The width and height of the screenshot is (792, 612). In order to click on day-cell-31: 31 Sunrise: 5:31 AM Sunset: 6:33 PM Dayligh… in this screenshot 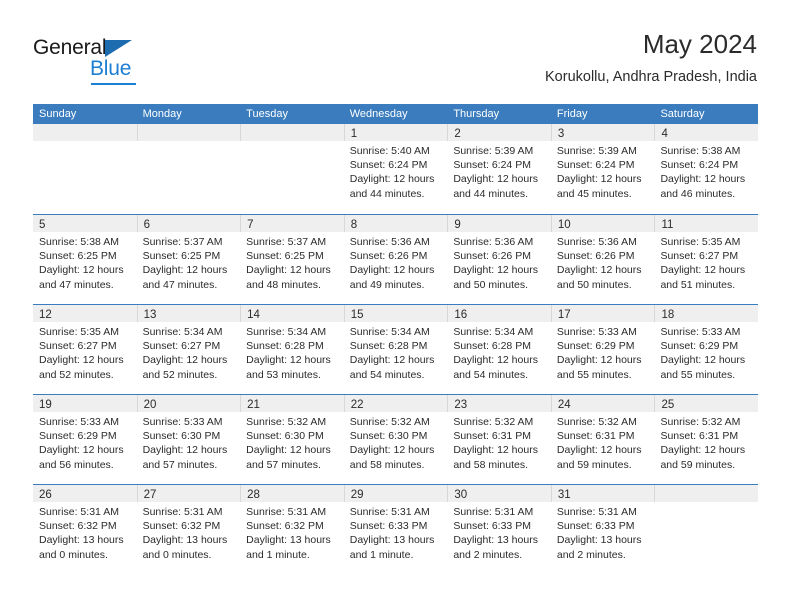, I will do `click(602, 530)`.